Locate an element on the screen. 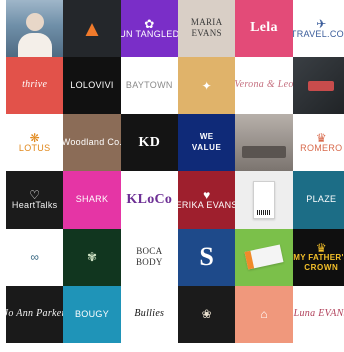 This screenshot has width=344, height=352. logo-tile-t26: ✾ is located at coordinates (92, 257).